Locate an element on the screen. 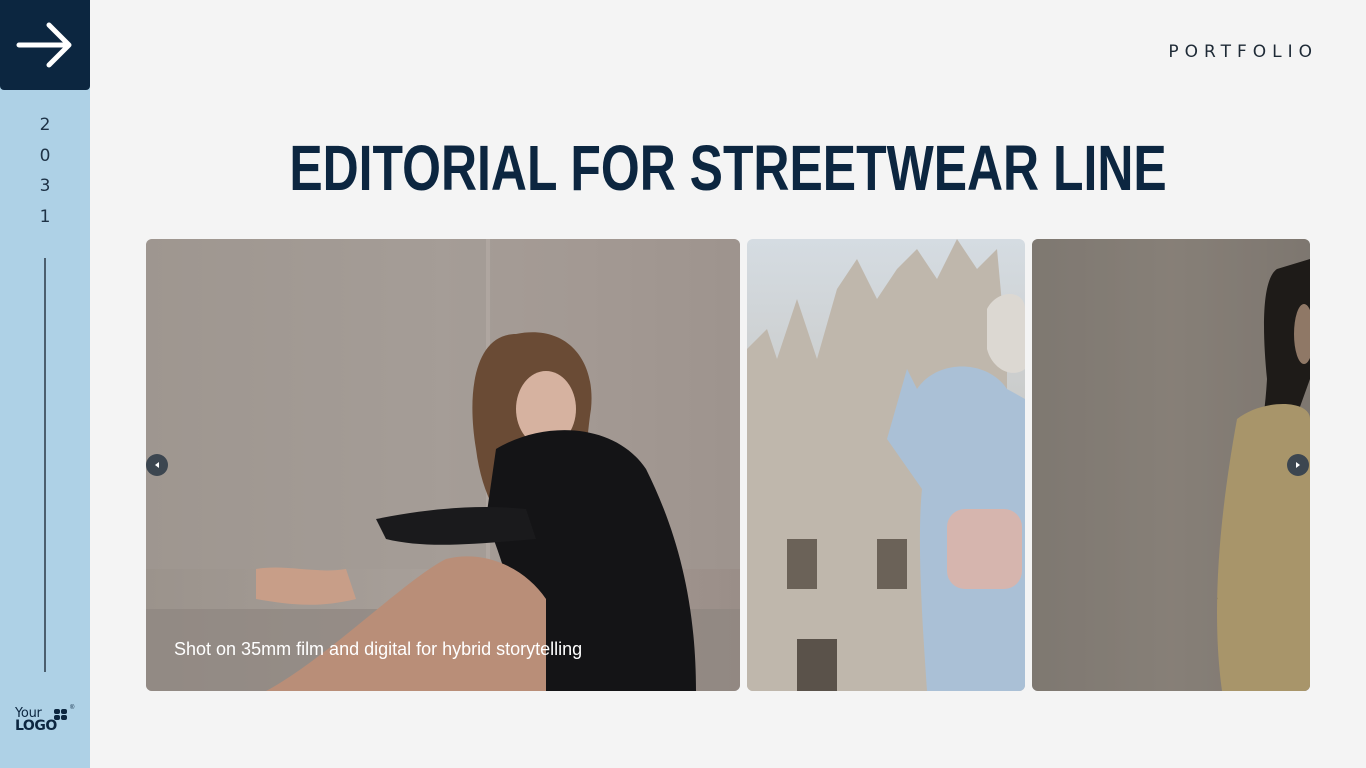  chevron-left-icon is located at coordinates (157, 465).